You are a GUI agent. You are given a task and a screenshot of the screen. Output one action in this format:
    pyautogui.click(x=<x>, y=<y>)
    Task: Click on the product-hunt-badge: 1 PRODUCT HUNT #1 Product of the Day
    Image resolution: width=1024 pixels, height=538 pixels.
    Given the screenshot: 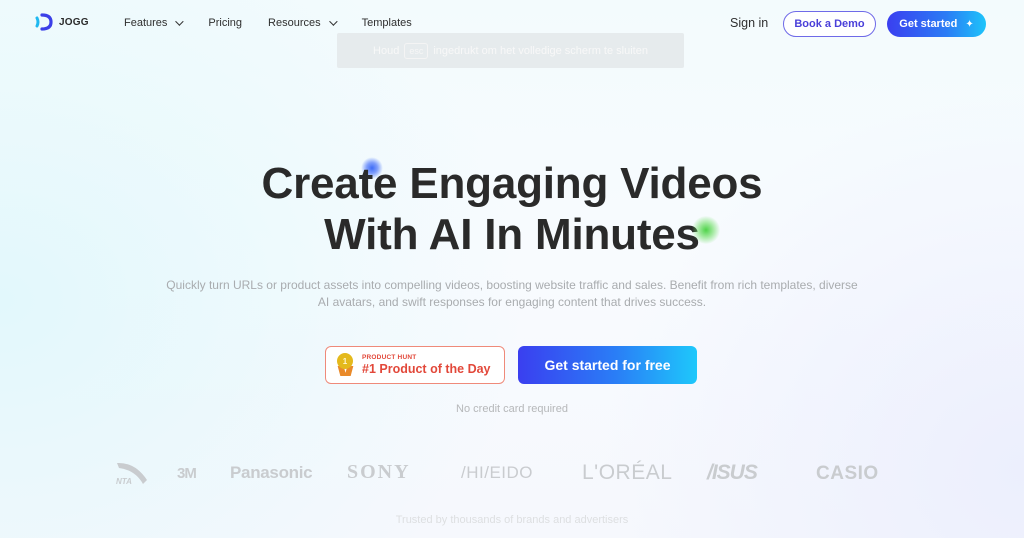 What is the action you would take?
    pyautogui.click(x=415, y=365)
    